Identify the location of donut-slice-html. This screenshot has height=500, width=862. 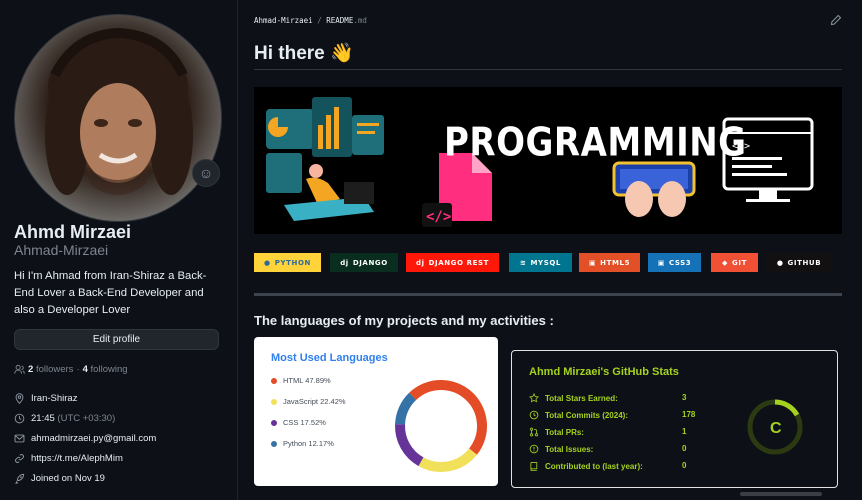
(448, 417).